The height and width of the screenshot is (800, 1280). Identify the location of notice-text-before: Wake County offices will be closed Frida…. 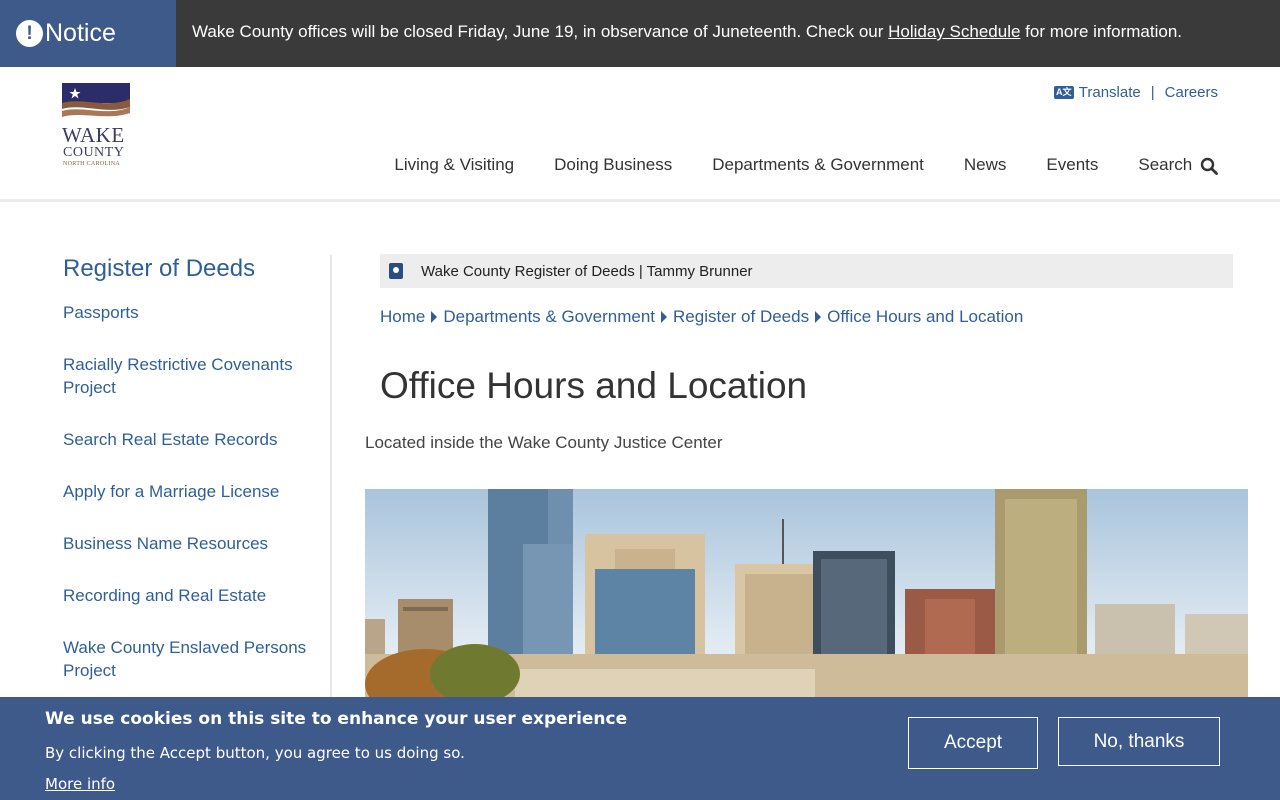
(540, 31).